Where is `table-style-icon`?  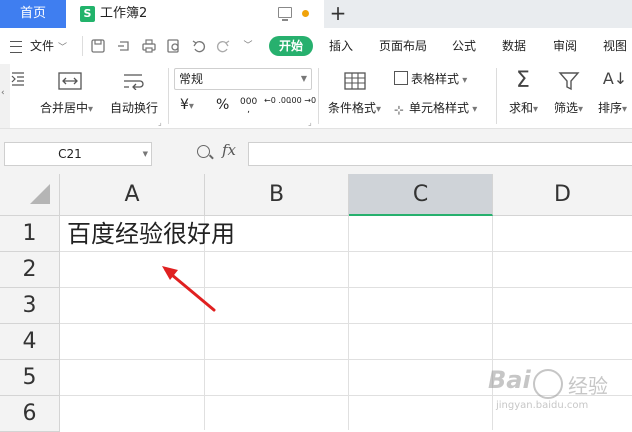 table-style-icon is located at coordinates (401, 78).